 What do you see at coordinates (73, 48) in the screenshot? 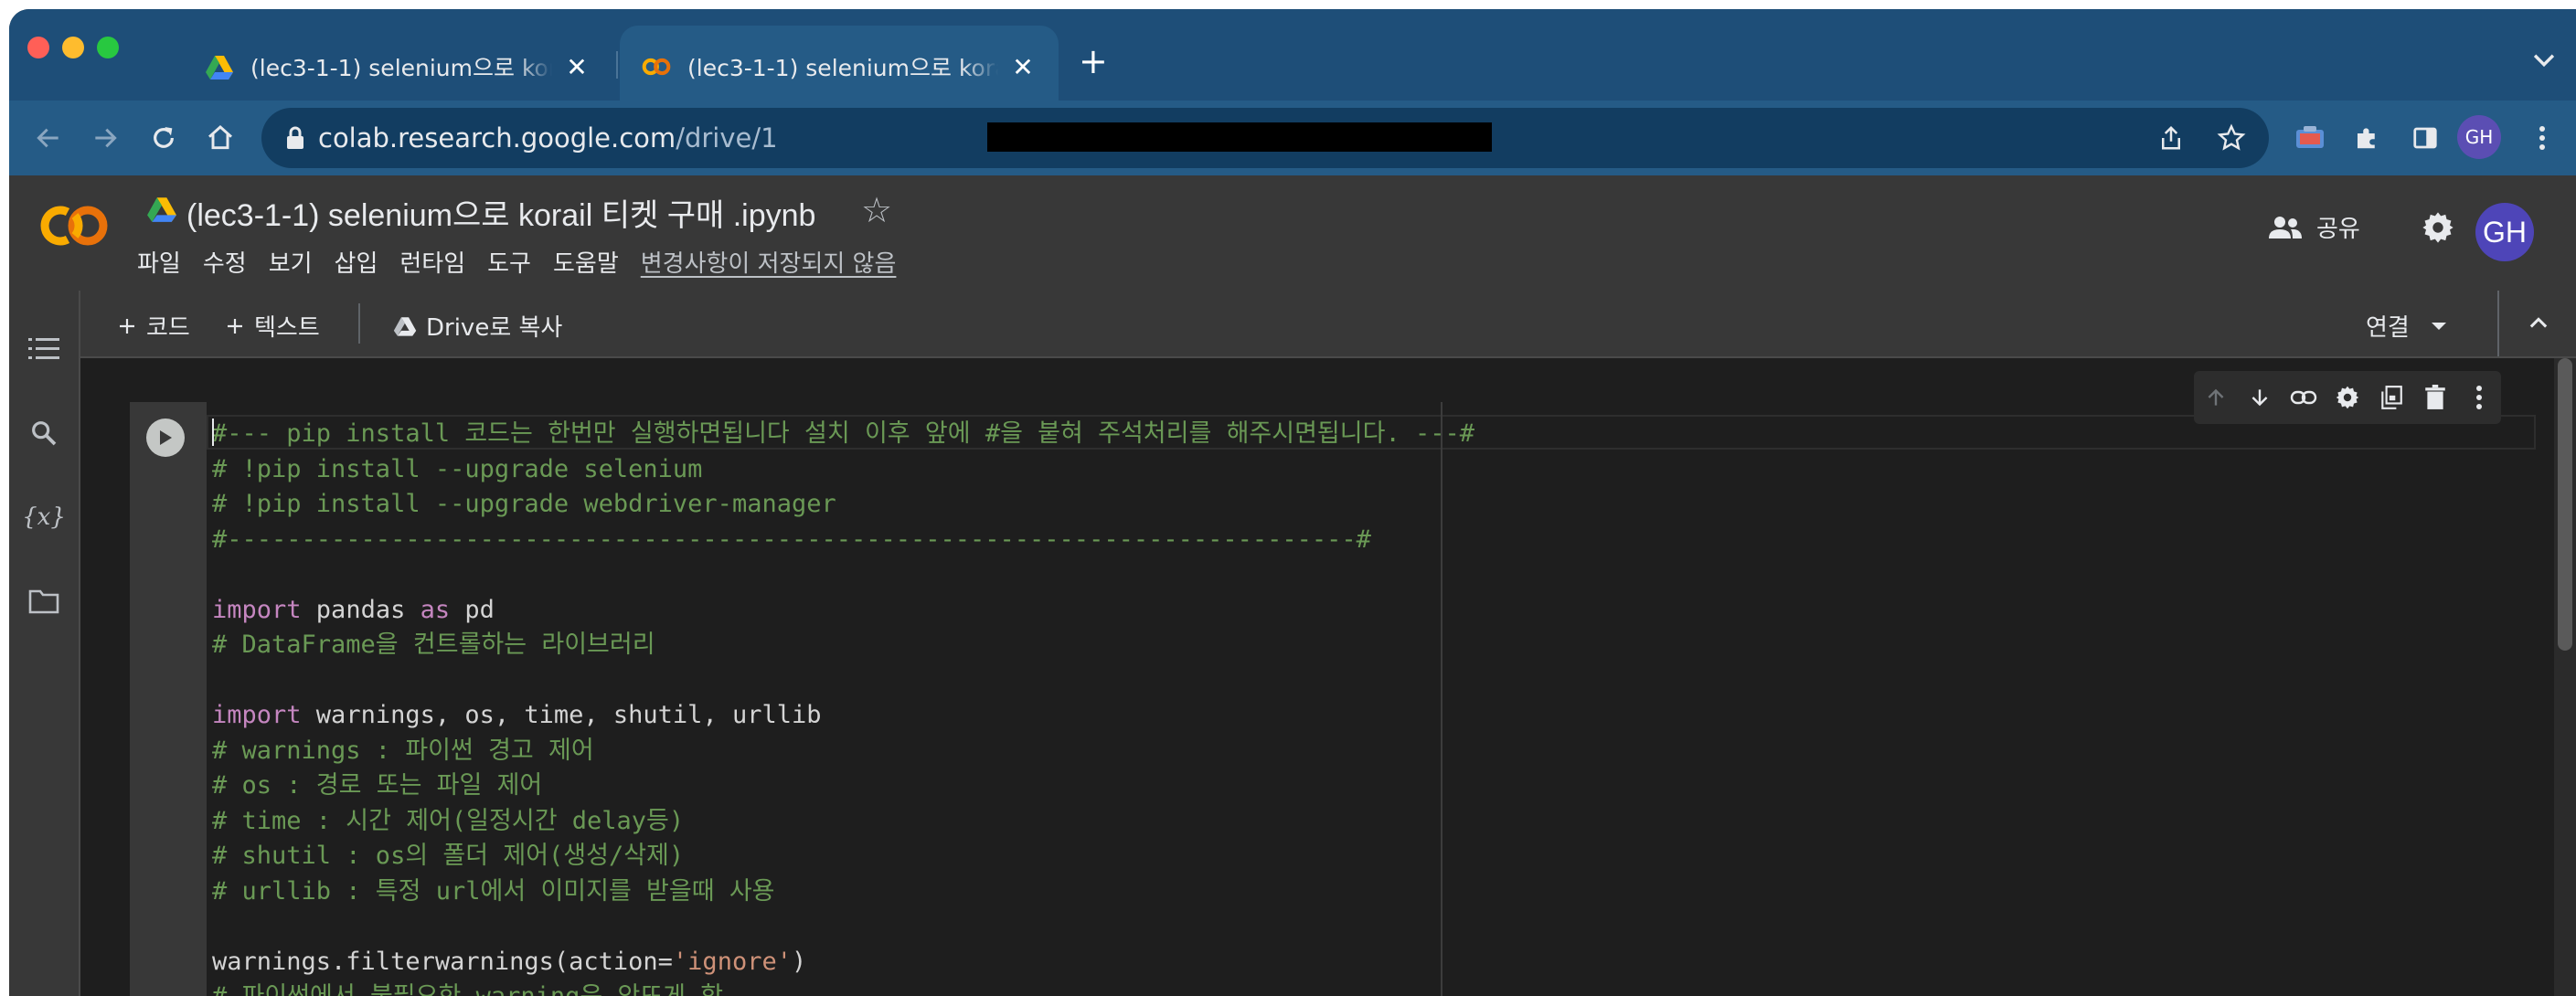
I see `minimize-window-button` at bounding box center [73, 48].